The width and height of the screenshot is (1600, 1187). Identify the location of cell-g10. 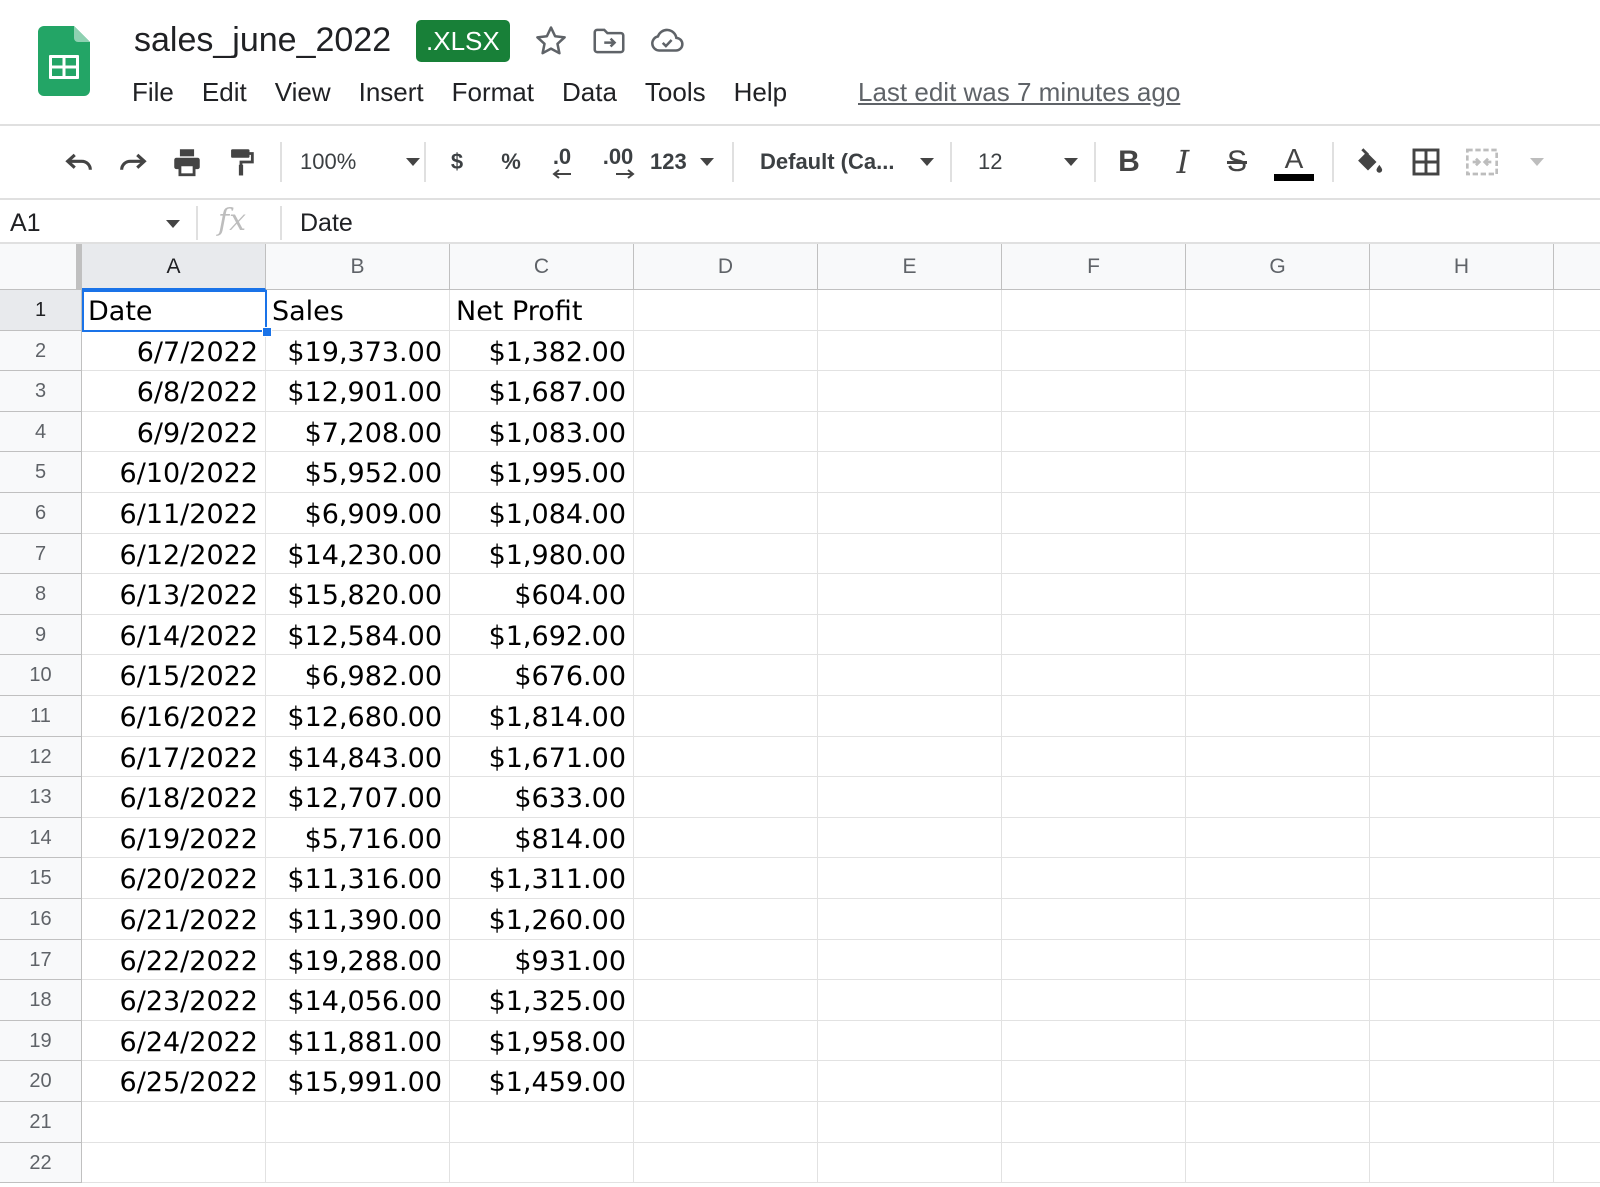
(1278, 675).